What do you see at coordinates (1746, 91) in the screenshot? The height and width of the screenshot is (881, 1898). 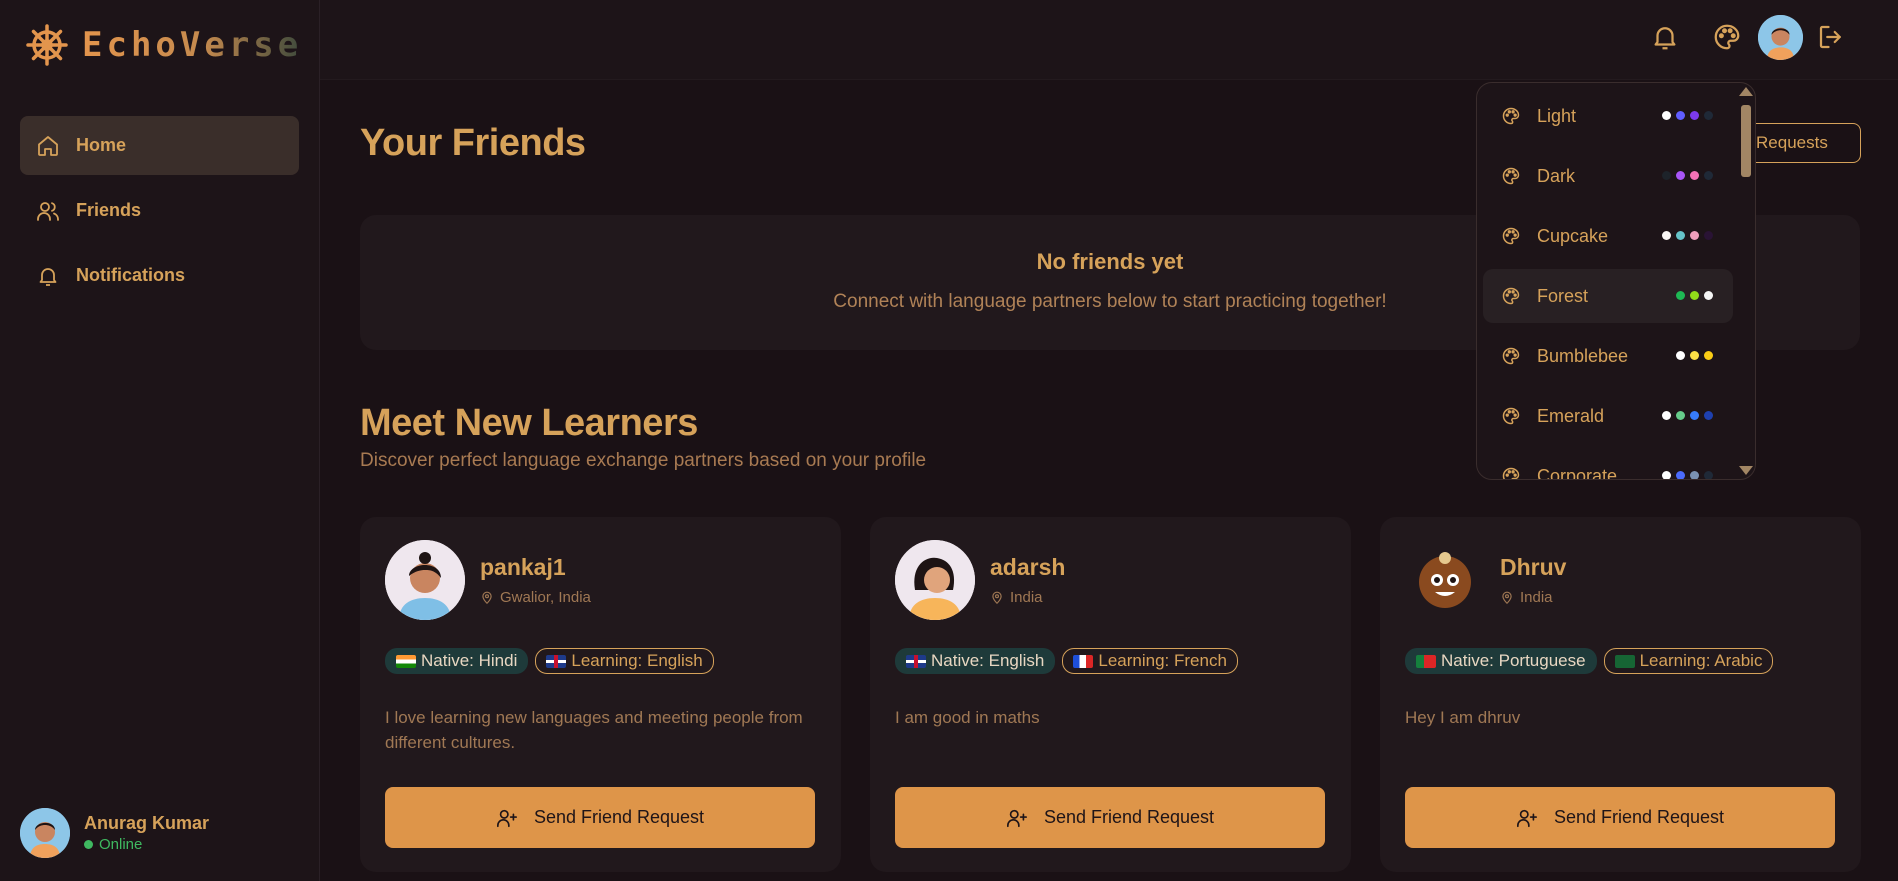 I see `scroll-up-arrow` at bounding box center [1746, 91].